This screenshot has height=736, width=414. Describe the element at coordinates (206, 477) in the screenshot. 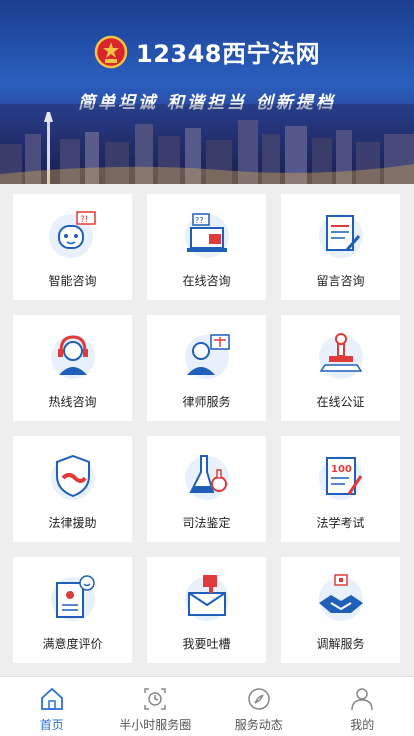

I see `flask-icon` at that location.